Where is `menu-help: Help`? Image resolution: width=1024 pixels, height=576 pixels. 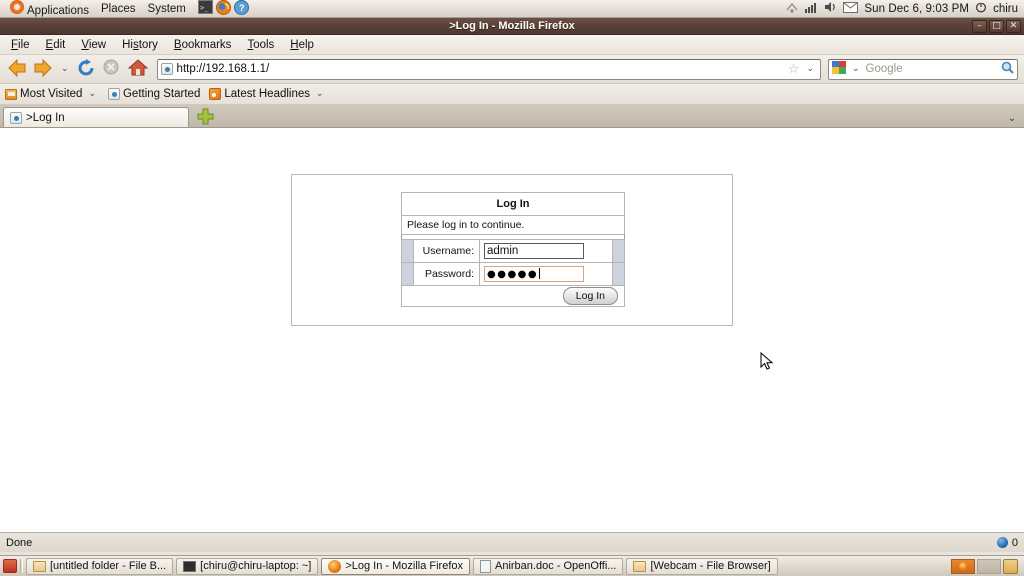 menu-help: Help is located at coordinates (302, 45).